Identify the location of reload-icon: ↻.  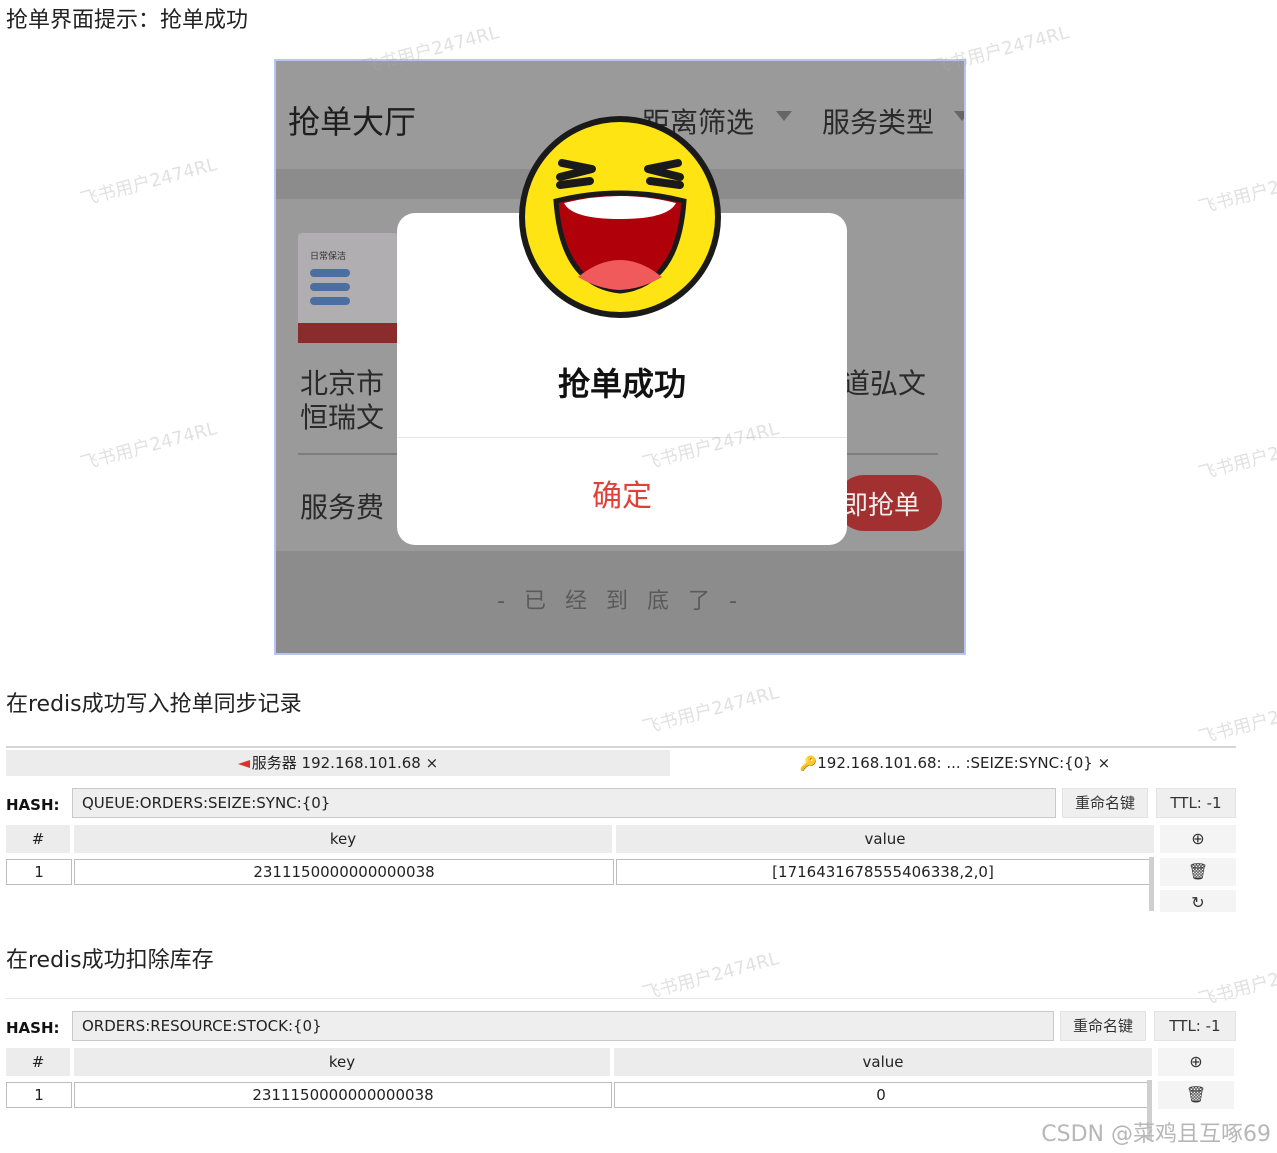
(1198, 901).